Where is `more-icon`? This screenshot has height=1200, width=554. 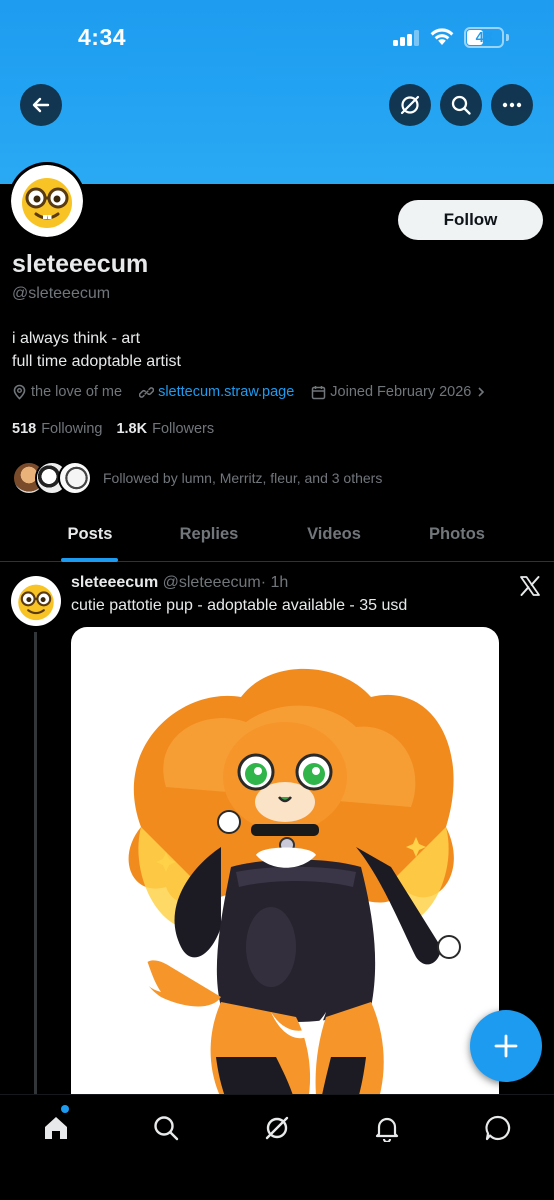
more-icon is located at coordinates (512, 105).